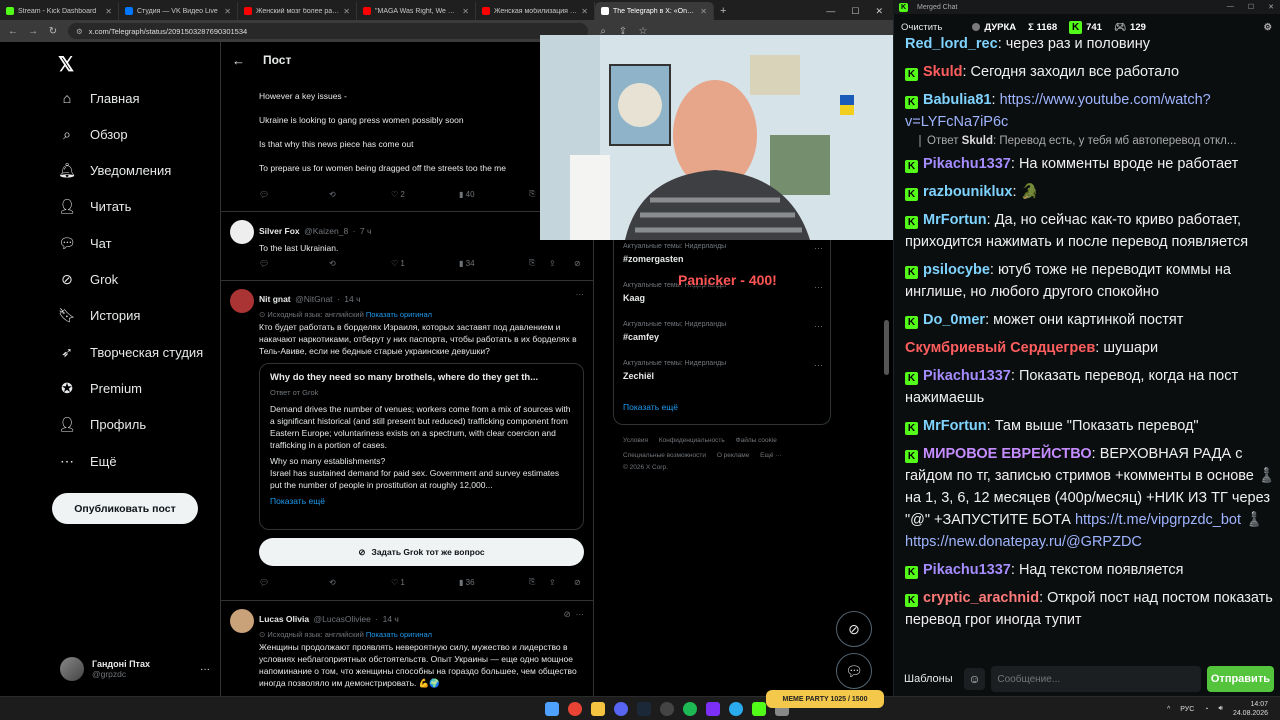 Image resolution: width=1280 pixels, height=720 pixels. I want to click on show-more-link: Показать ещё, so click(421, 501).